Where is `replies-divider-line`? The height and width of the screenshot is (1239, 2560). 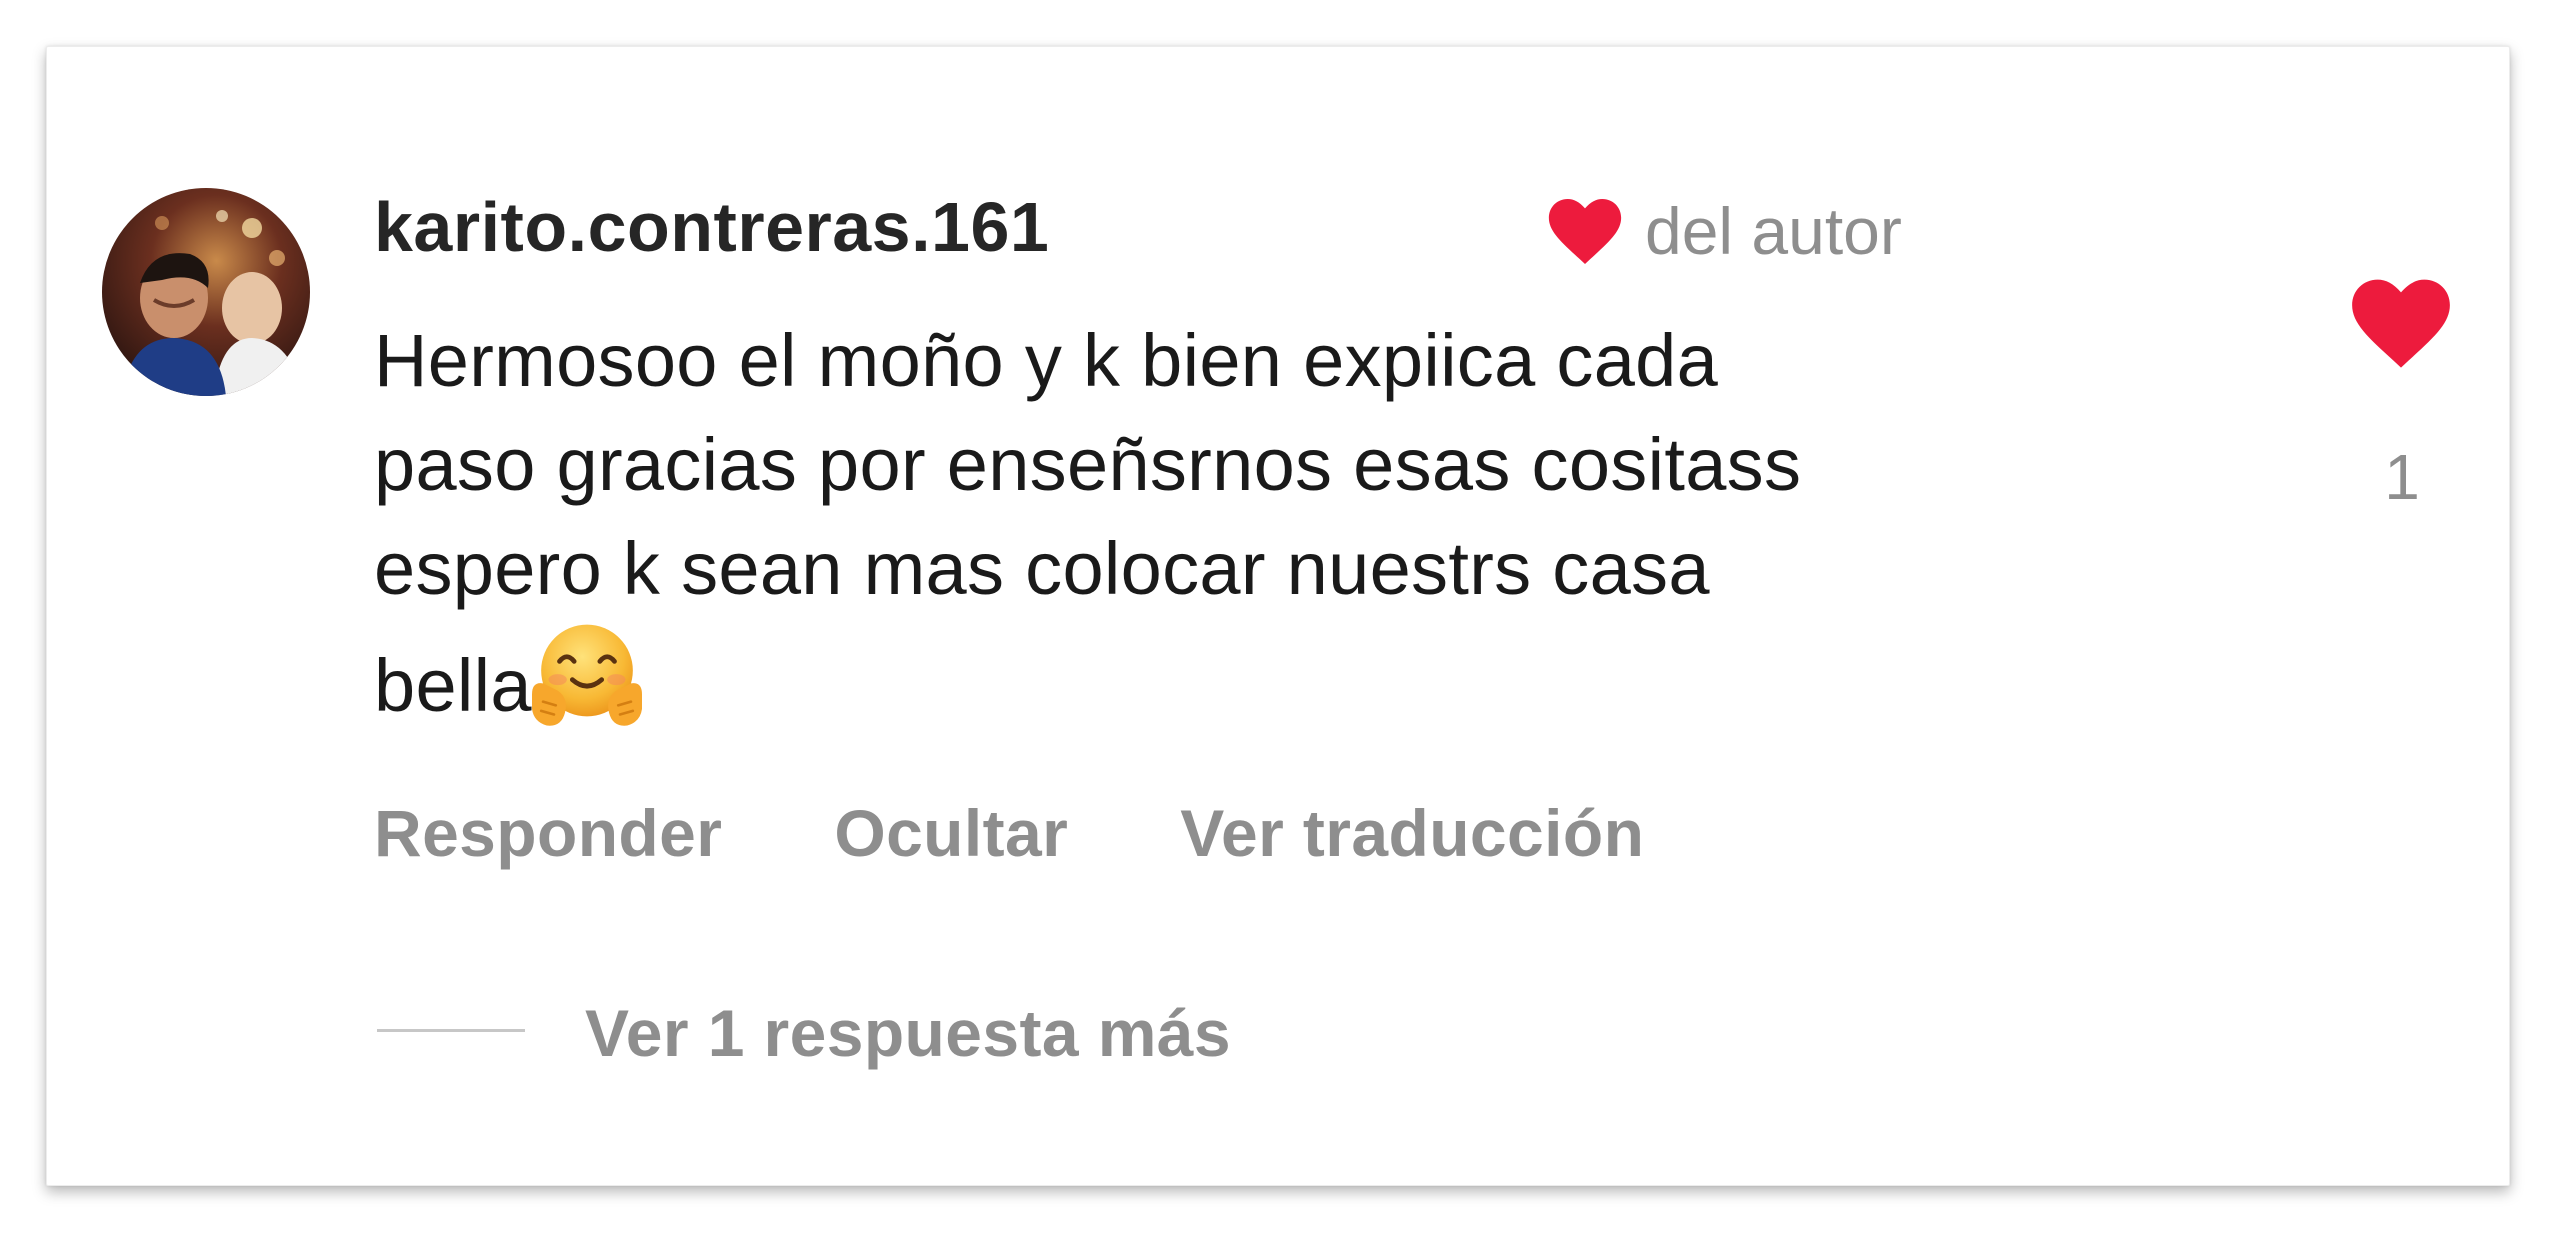
replies-divider-line is located at coordinates (451, 1030).